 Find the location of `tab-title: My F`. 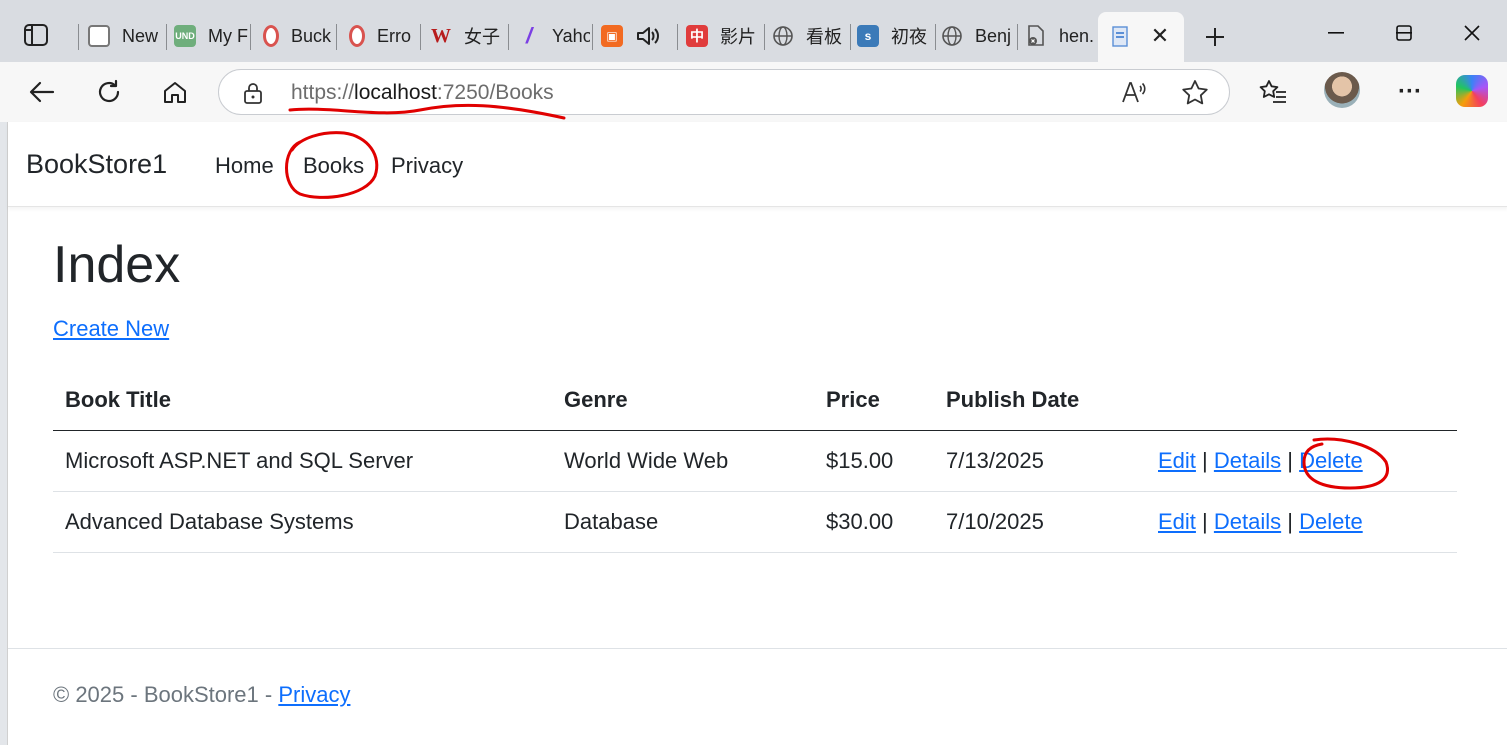

tab-title: My F is located at coordinates (228, 35).